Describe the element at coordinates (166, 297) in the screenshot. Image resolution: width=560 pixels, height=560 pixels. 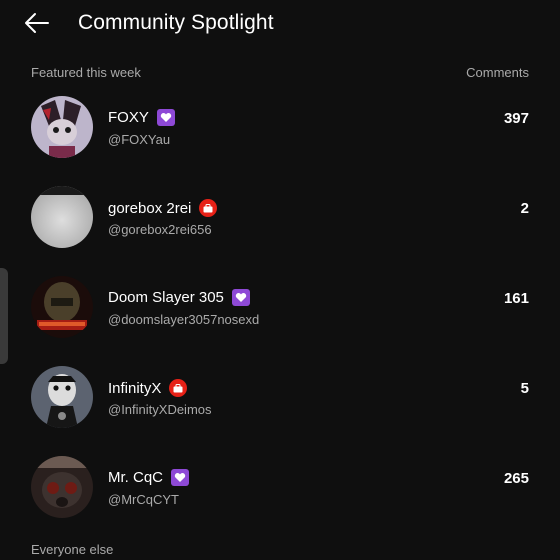
I see `member-name: Doom Slayer 305` at that location.